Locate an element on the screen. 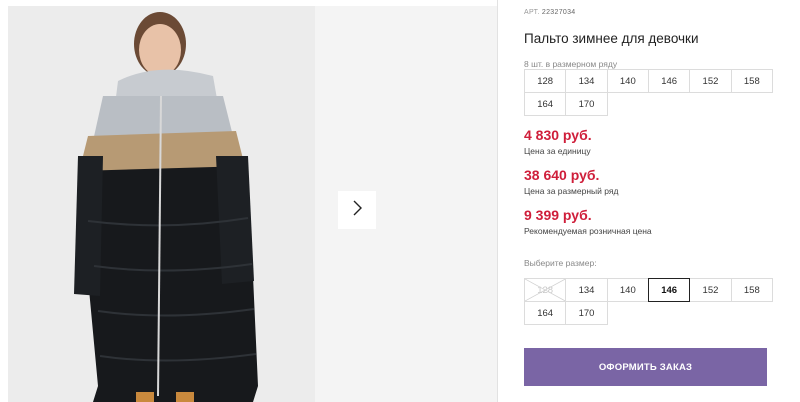 The height and width of the screenshot is (402, 800). article: АРТ. 22327034 is located at coordinates (549, 12).